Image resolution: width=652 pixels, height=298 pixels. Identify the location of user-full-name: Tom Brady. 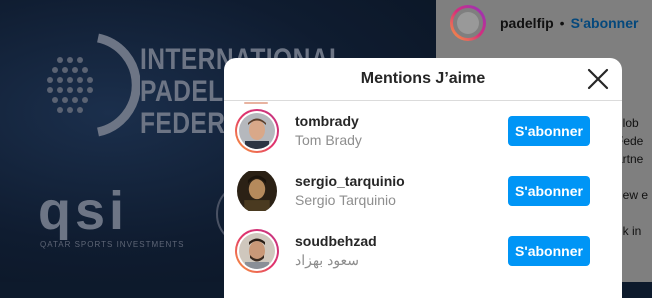
(328, 140).